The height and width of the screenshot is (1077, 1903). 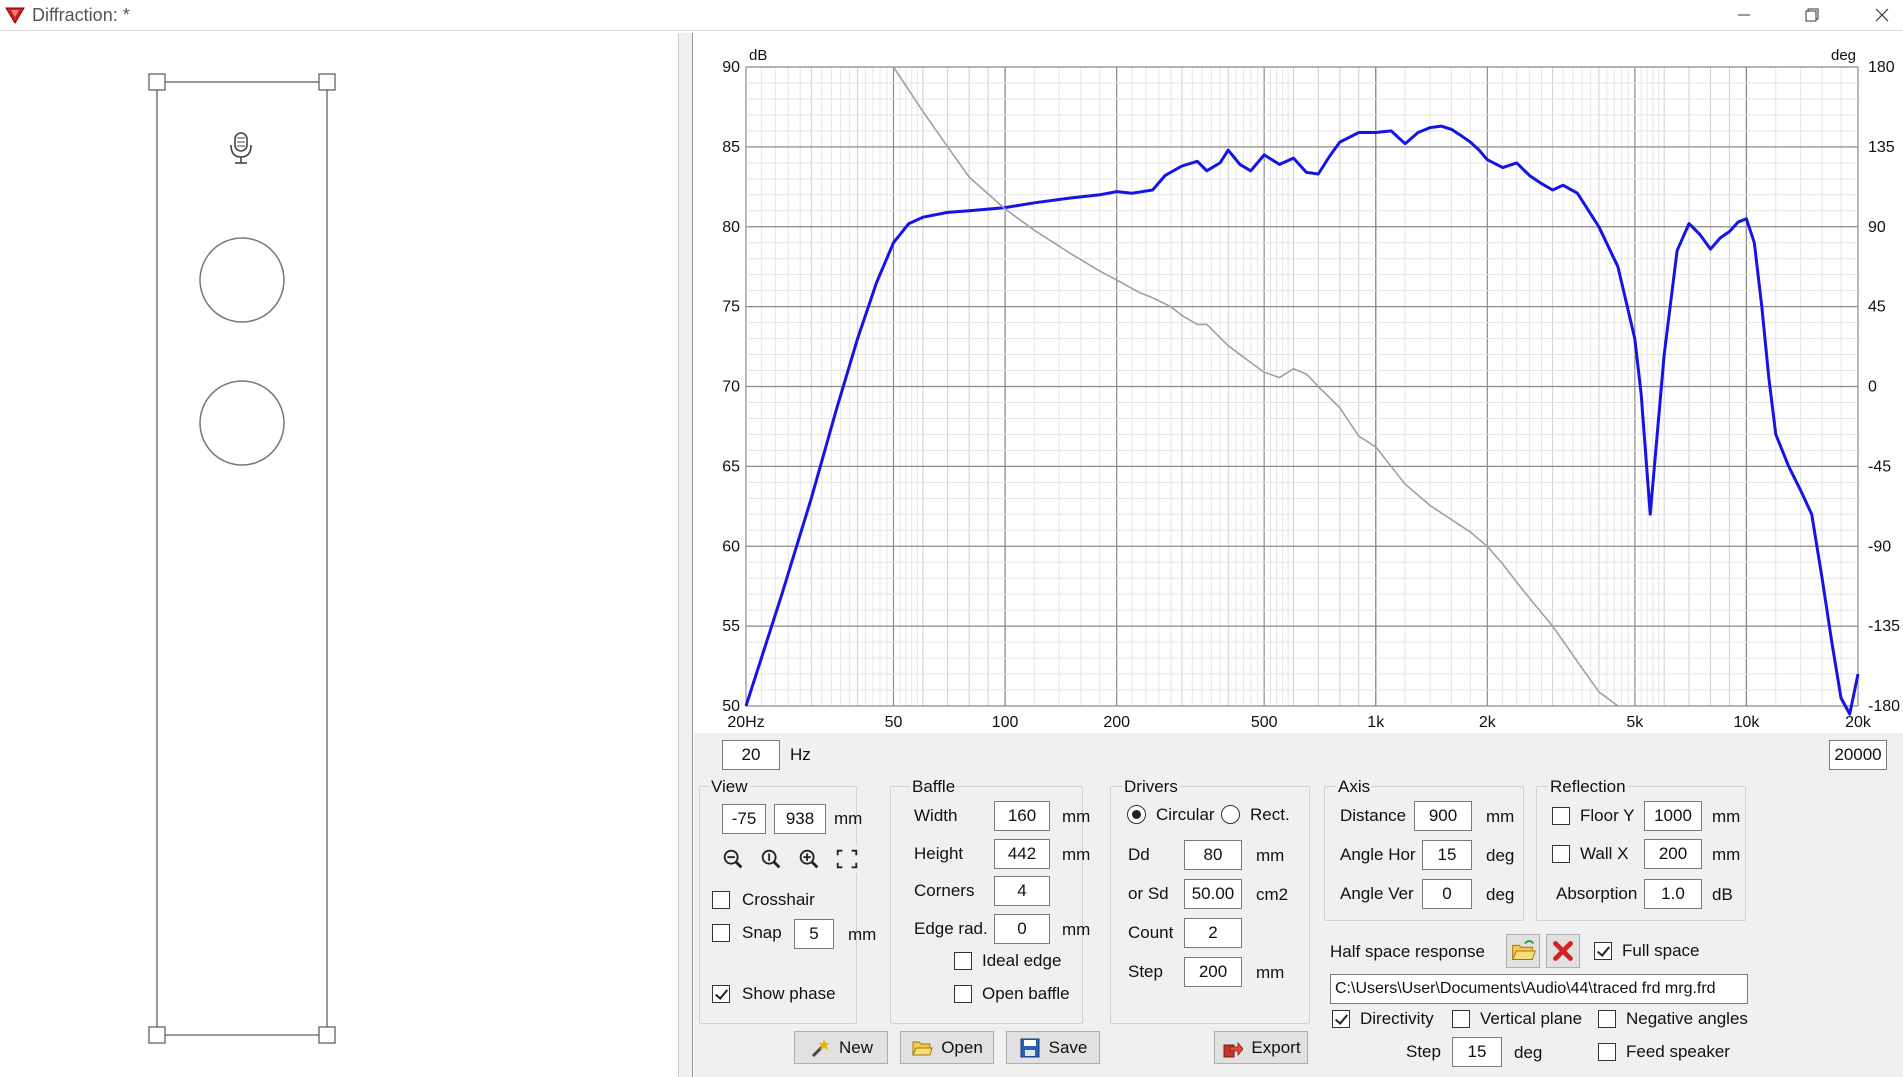 I want to click on y-tick-label: 90, so click(x=731, y=67).